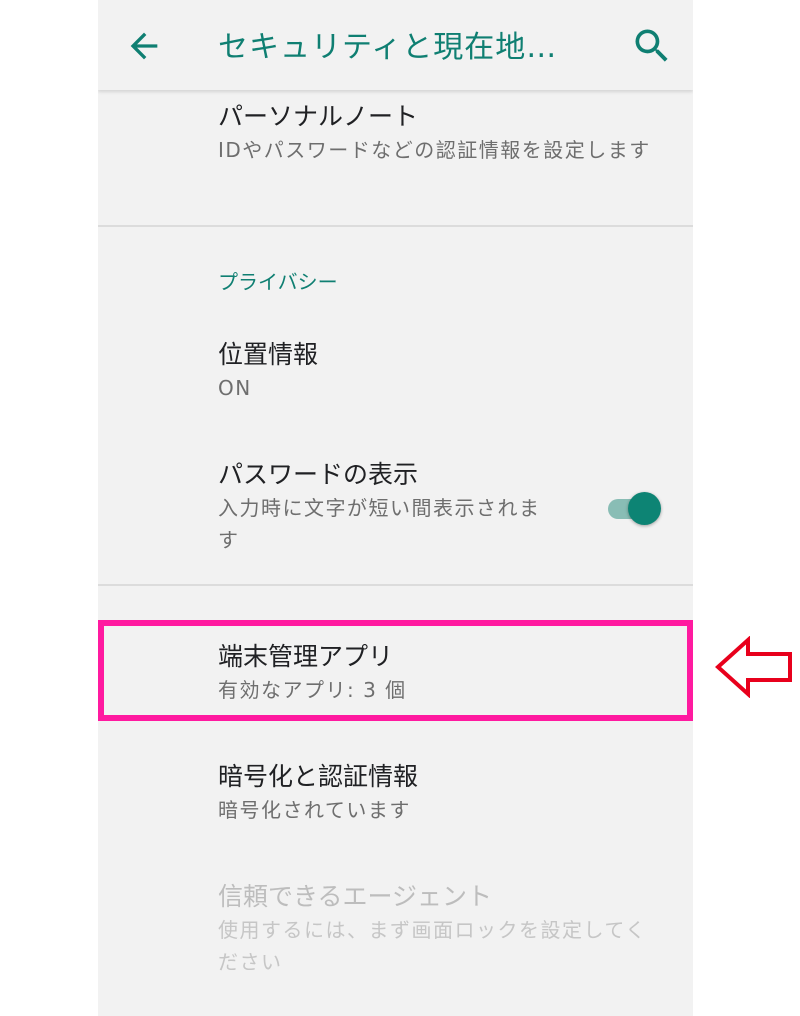  What do you see at coordinates (318, 116) in the screenshot?
I see `personal-note-title: パーソナルノート` at bounding box center [318, 116].